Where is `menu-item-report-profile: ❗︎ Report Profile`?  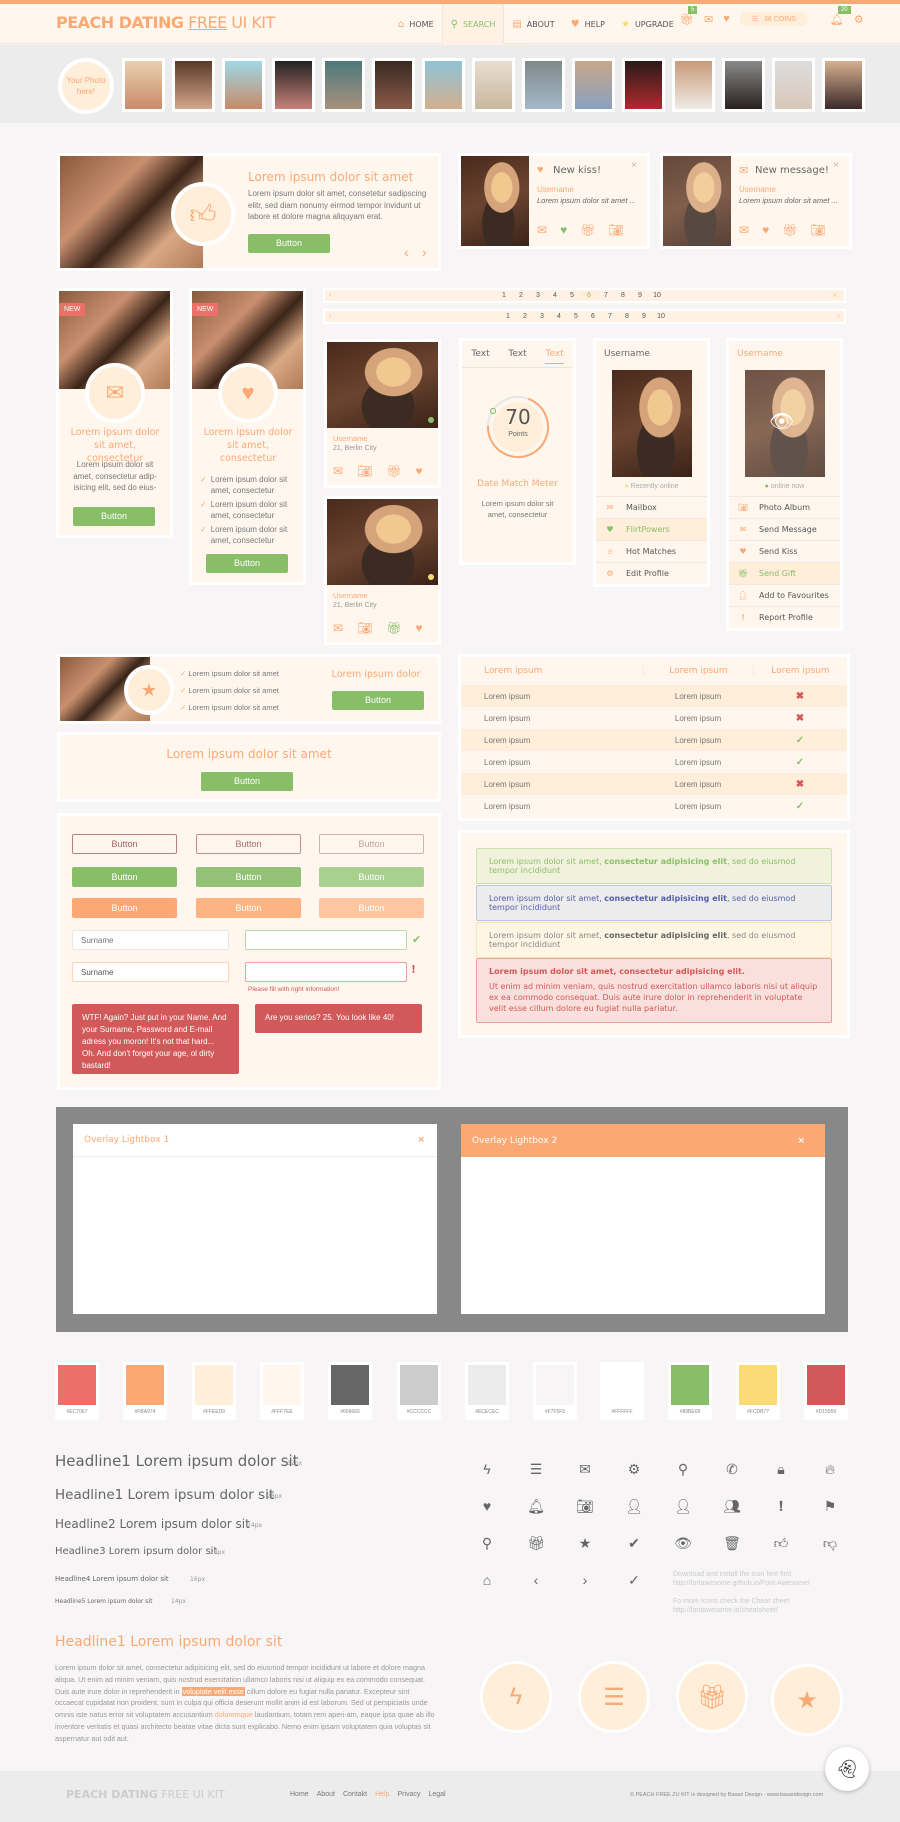 menu-item-report-profile: ❗︎ Report Profile is located at coordinates (784, 617).